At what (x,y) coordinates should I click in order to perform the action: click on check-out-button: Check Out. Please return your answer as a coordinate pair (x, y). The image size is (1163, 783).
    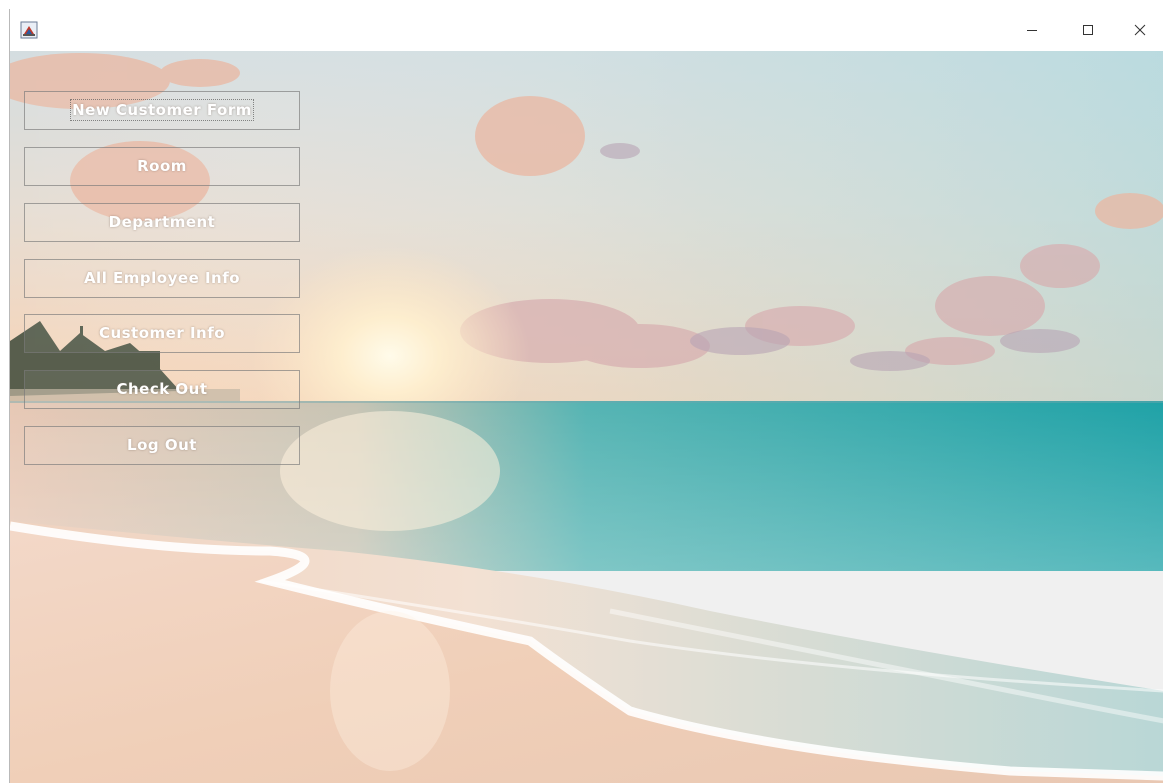
    Looking at the image, I should click on (162, 389).